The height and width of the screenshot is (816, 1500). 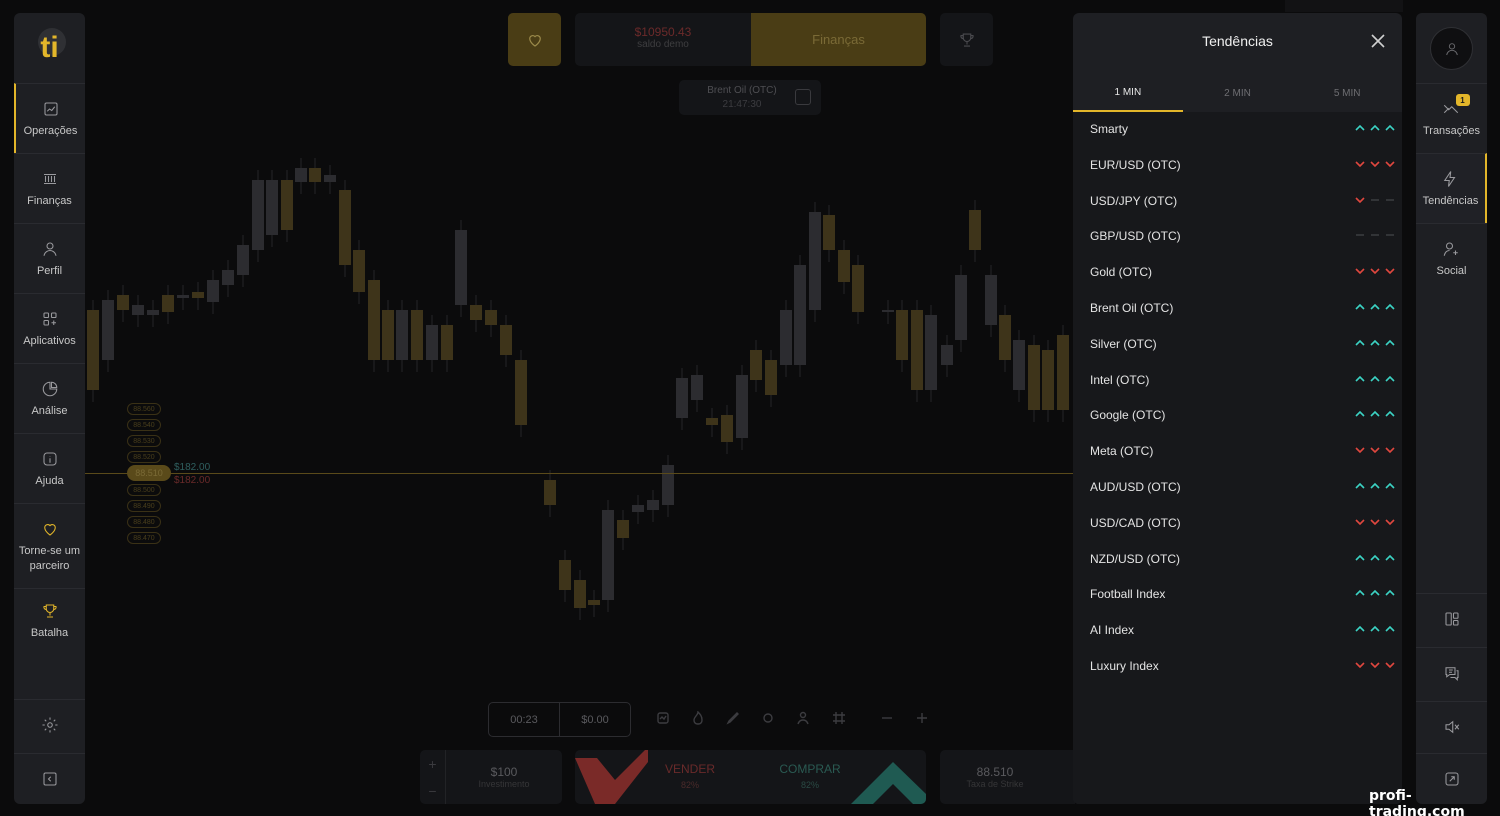 I want to click on investment-box: + − $100 Investimento, so click(x=491, y=777).